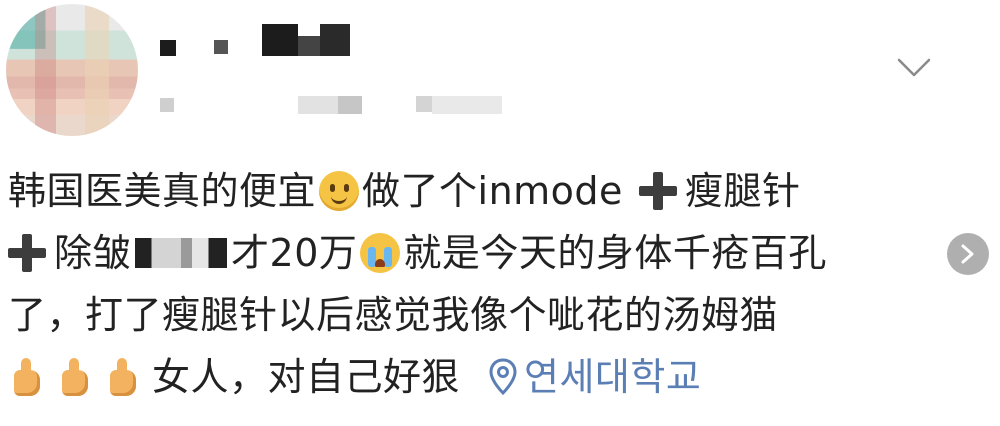 The width and height of the screenshot is (1000, 426). I want to click on text-segment: 了，打了瘦腿针以后感觉我像个呲花的汤姆猫, so click(393, 315).